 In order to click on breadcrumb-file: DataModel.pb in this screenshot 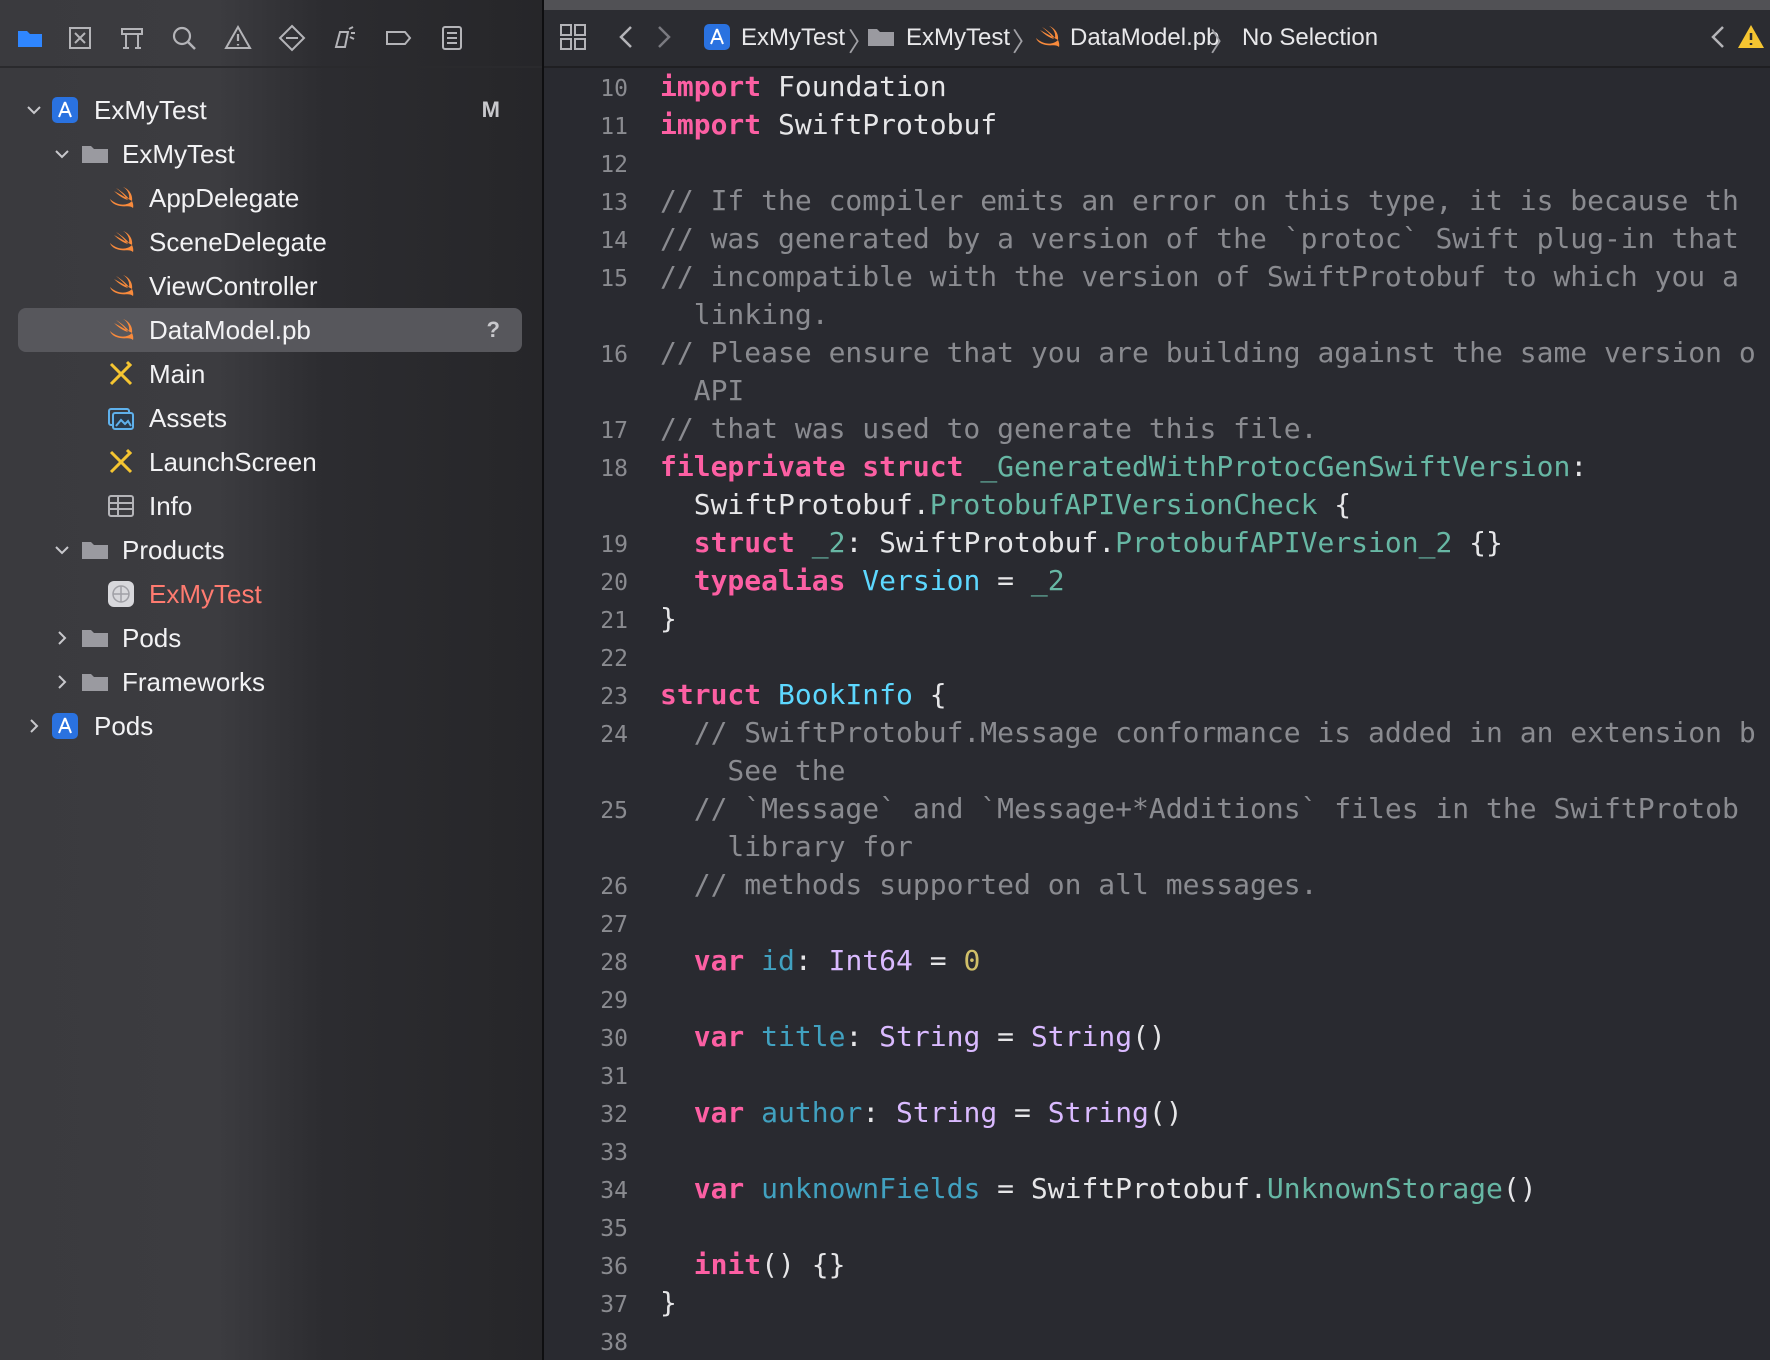, I will do `click(1144, 38)`.